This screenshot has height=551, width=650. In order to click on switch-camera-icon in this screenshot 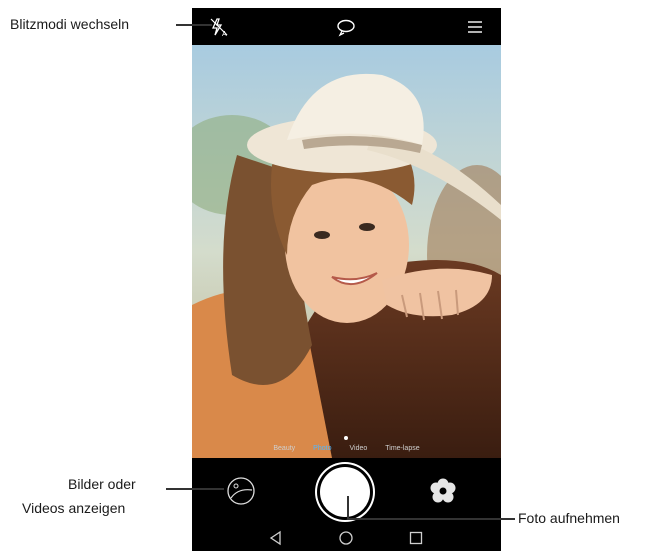, I will do `click(346, 27)`.